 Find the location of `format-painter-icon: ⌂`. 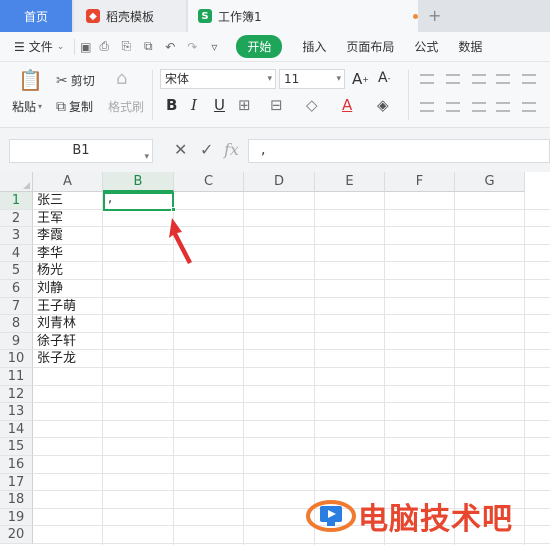

format-painter-icon: ⌂ is located at coordinates (121, 78).